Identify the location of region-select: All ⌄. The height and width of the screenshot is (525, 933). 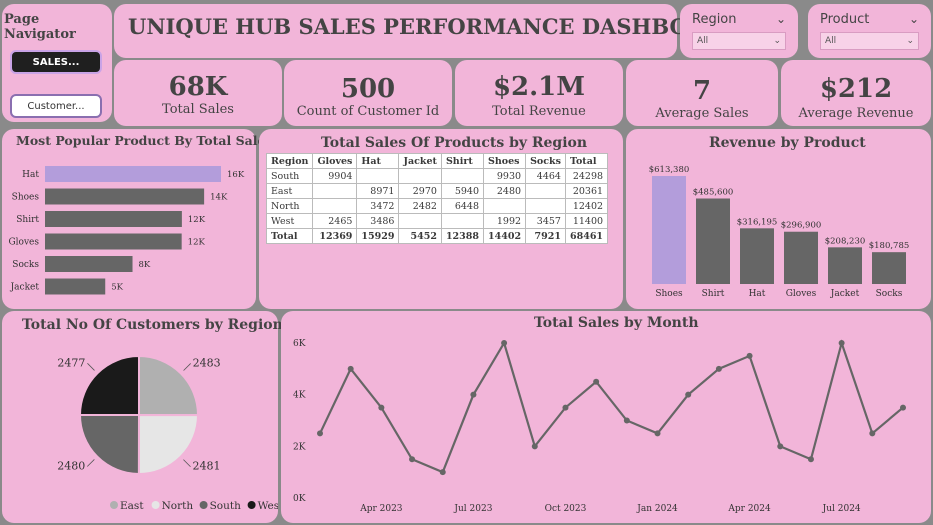
(739, 41).